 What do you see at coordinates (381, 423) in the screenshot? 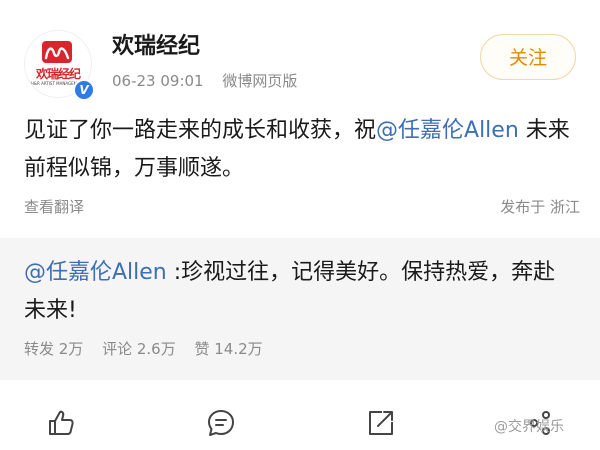
I see `share-icon` at bounding box center [381, 423].